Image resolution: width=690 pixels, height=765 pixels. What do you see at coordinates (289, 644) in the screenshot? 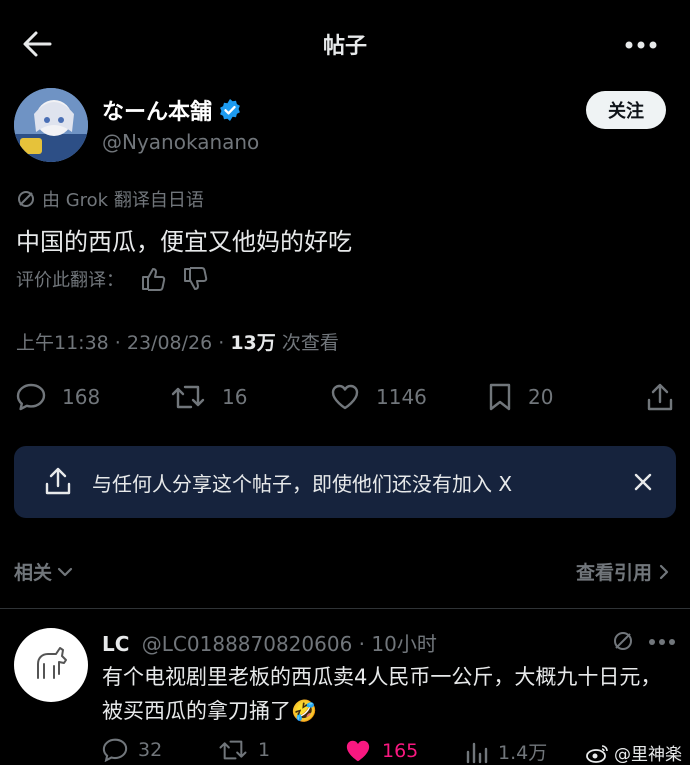
I see `reply-handle-time: @LC0188870820606 · 10小时` at bounding box center [289, 644].